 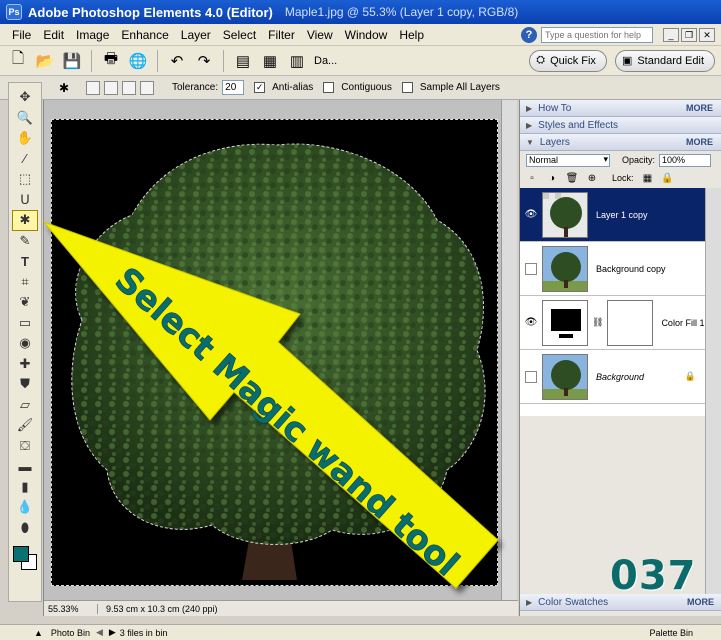 I want to click on share-online-icon: 🌐, so click(x=138, y=61).